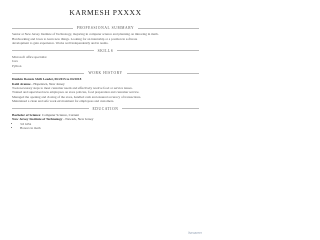 Image resolution: width=320 pixels, height=240 pixels. I want to click on degree: Bachelor of Science, so click(26, 114).